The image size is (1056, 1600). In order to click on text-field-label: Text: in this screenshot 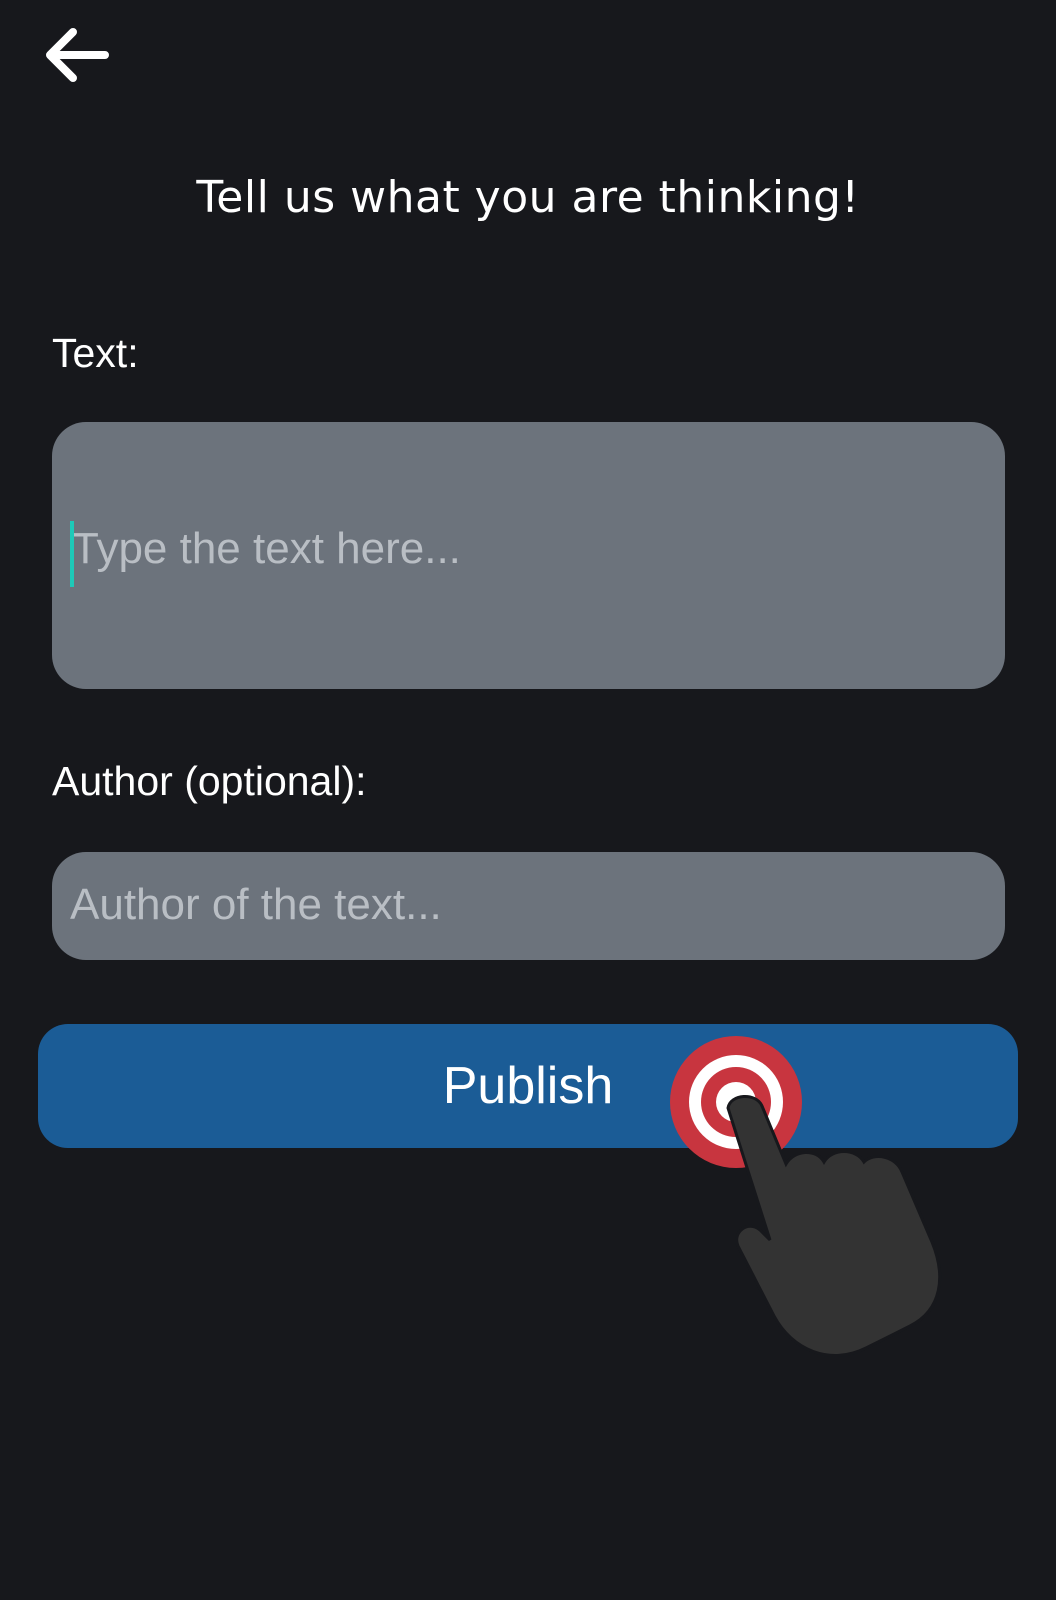, I will do `click(95, 353)`.